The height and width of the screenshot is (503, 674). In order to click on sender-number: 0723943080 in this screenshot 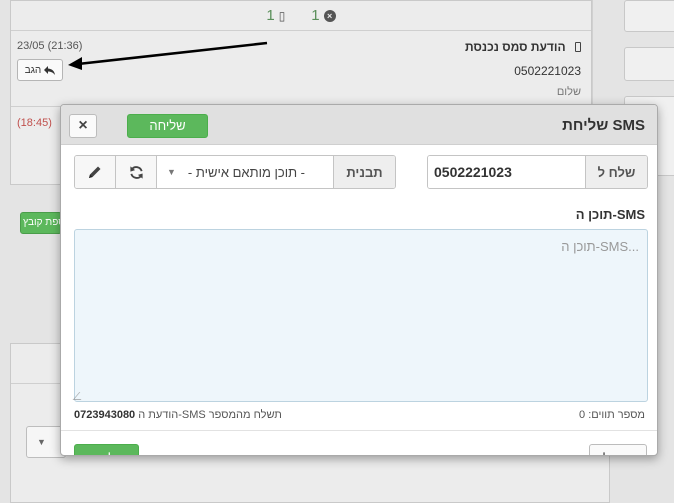, I will do `click(105, 415)`.